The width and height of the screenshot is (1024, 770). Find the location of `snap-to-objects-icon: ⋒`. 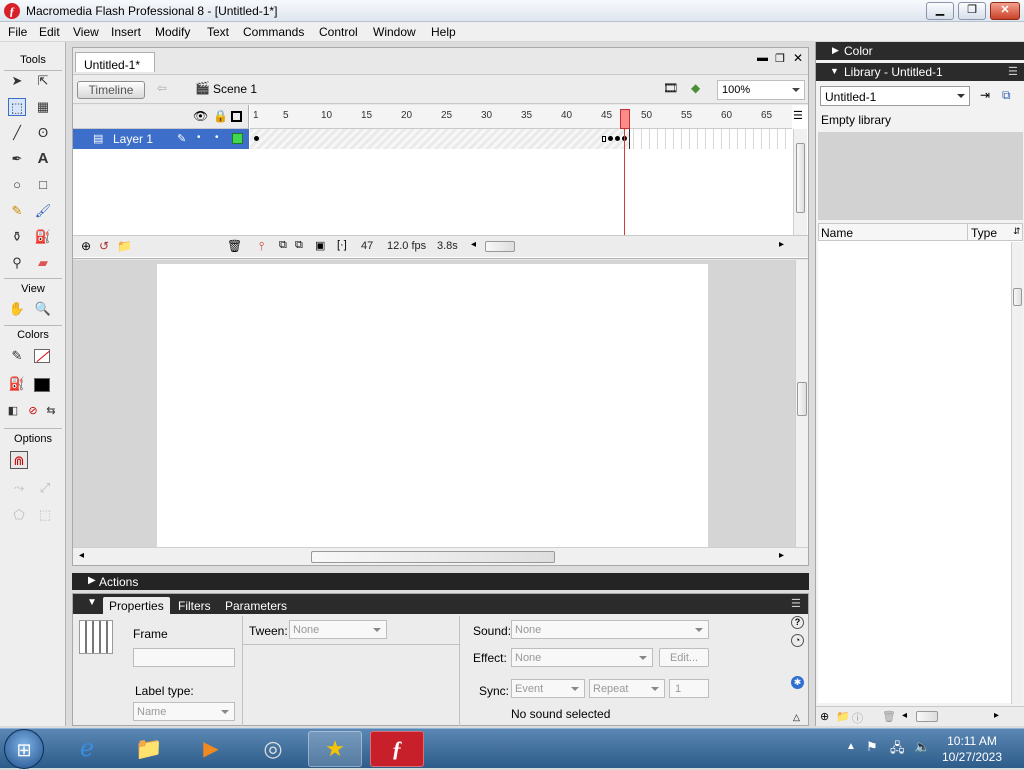

snap-to-objects-icon: ⋒ is located at coordinates (19, 460).